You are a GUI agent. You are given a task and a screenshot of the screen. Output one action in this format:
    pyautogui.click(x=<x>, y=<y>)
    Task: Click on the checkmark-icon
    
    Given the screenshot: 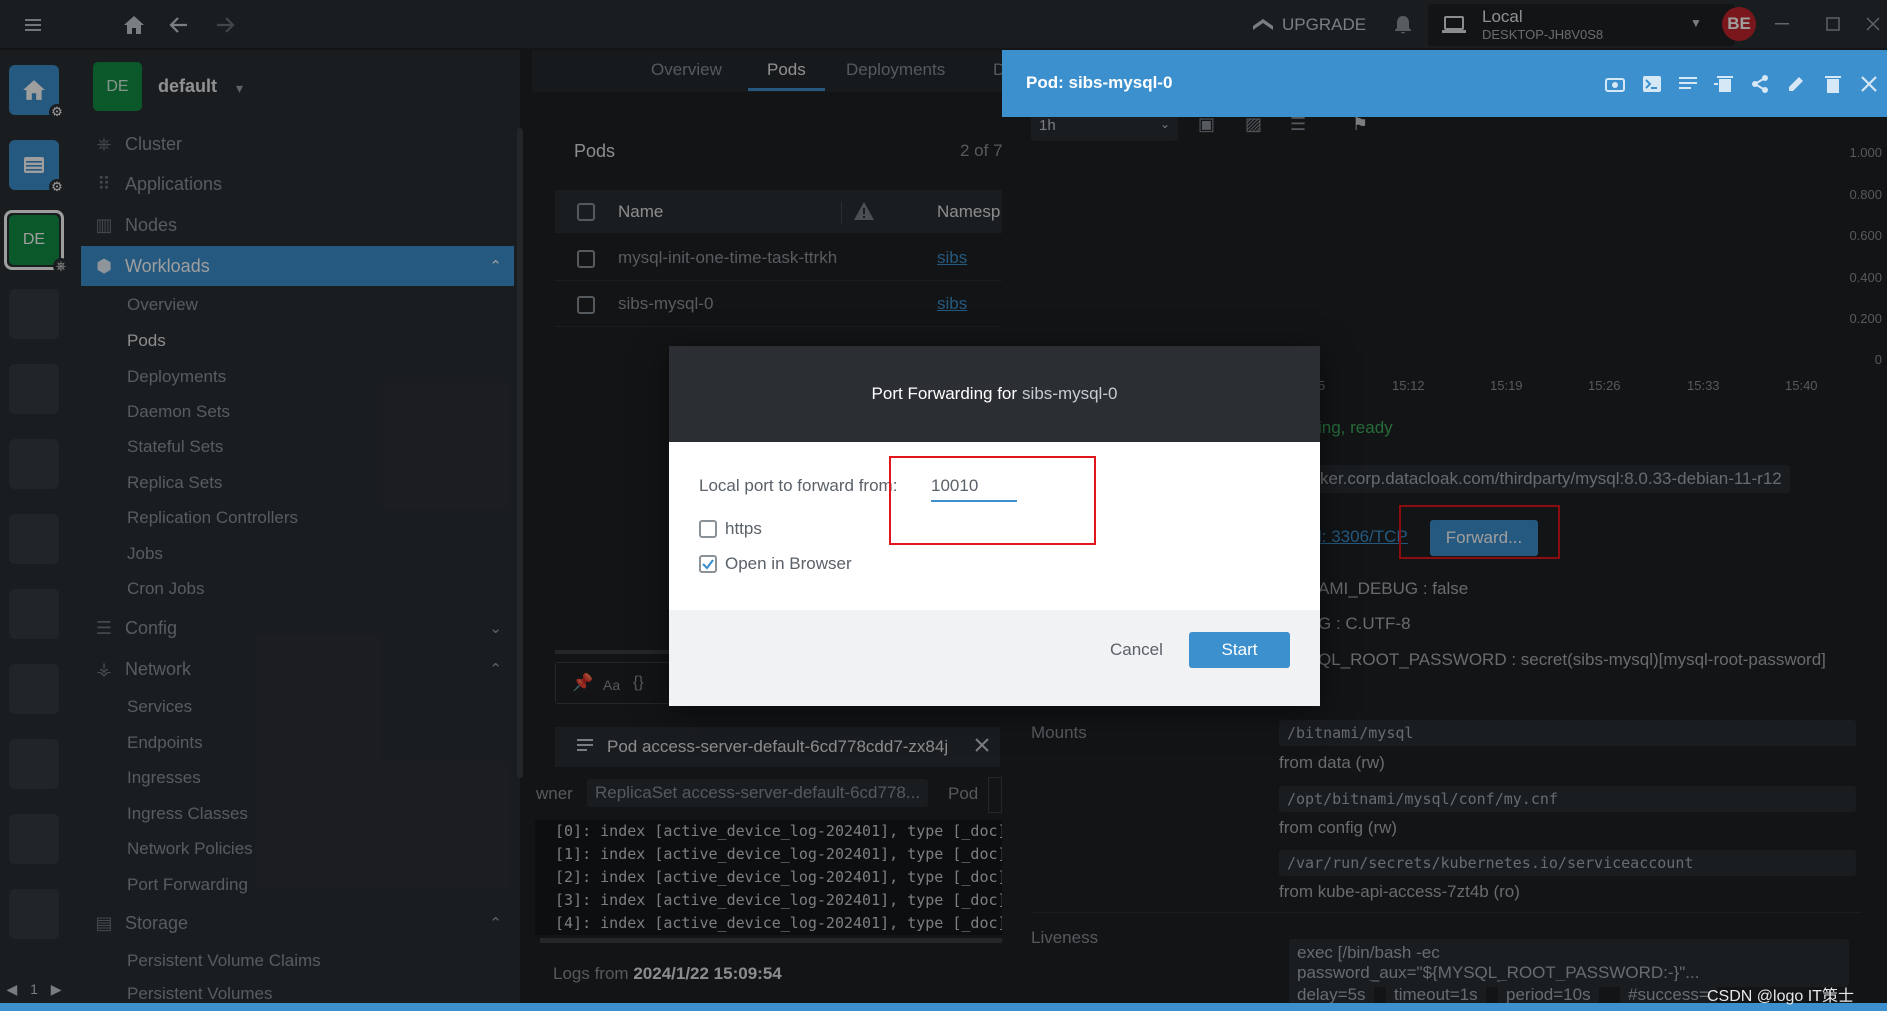 What is the action you would take?
    pyautogui.click(x=708, y=564)
    